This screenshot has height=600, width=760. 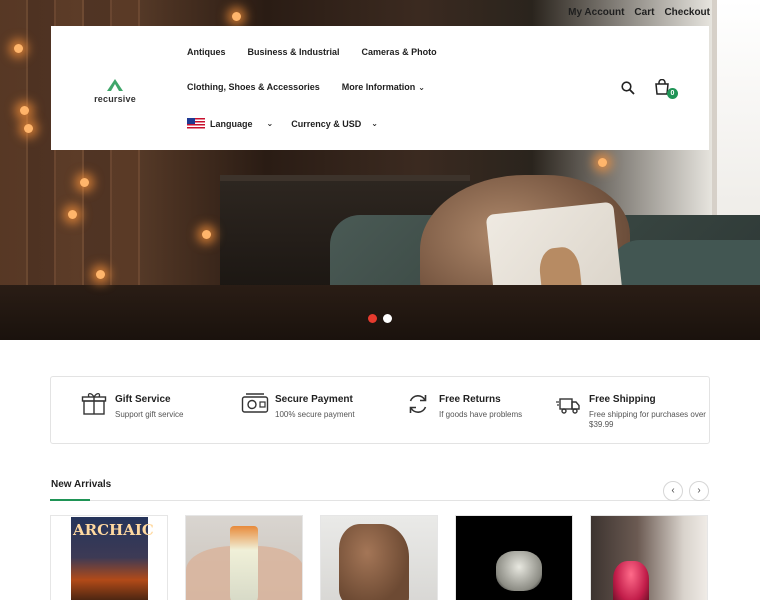 What do you see at coordinates (206, 52) in the screenshot?
I see `nav-item-antiques: Antiques` at bounding box center [206, 52].